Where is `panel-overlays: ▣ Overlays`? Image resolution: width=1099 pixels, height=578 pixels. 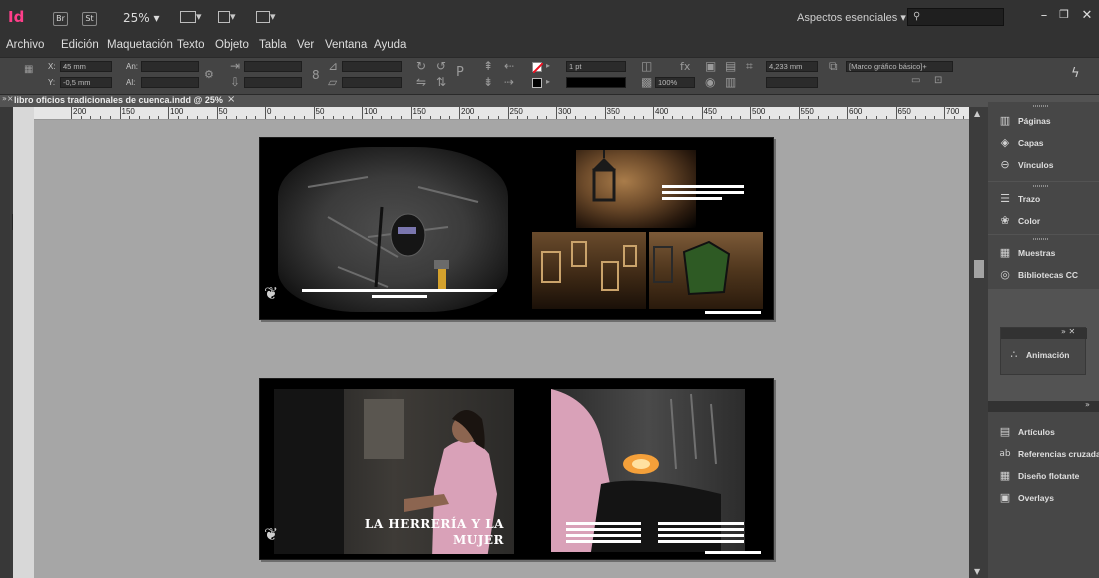 panel-overlays: ▣ Overlays is located at coordinates (1043, 499).